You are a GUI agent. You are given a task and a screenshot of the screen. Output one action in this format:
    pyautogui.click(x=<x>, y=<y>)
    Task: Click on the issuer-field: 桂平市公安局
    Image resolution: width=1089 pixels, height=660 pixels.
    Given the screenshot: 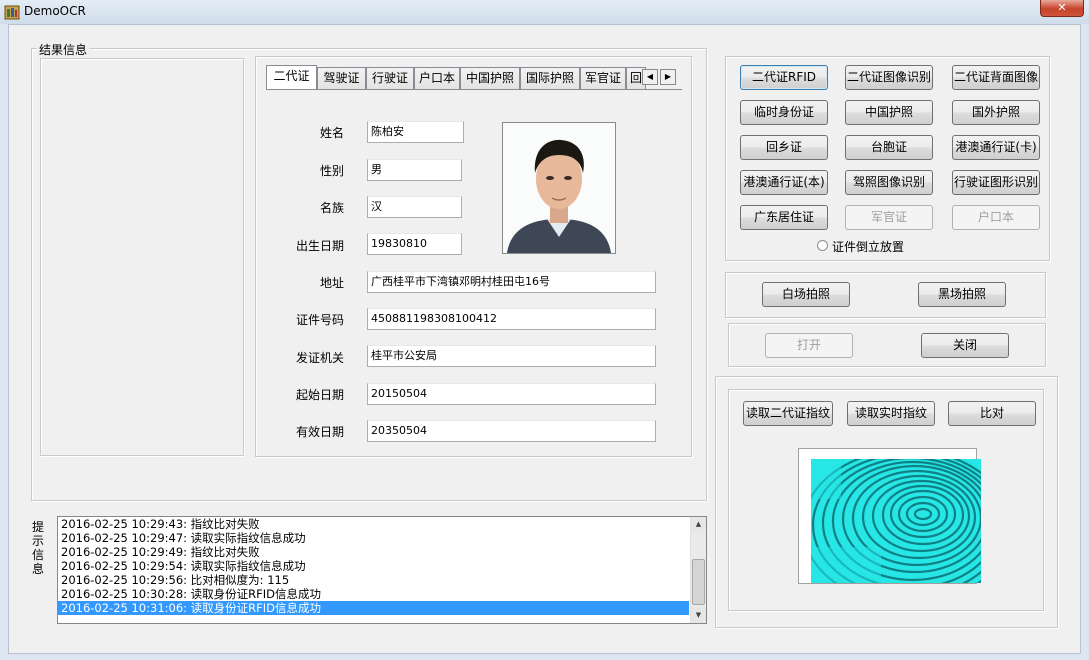 What is the action you would take?
    pyautogui.click(x=511, y=356)
    